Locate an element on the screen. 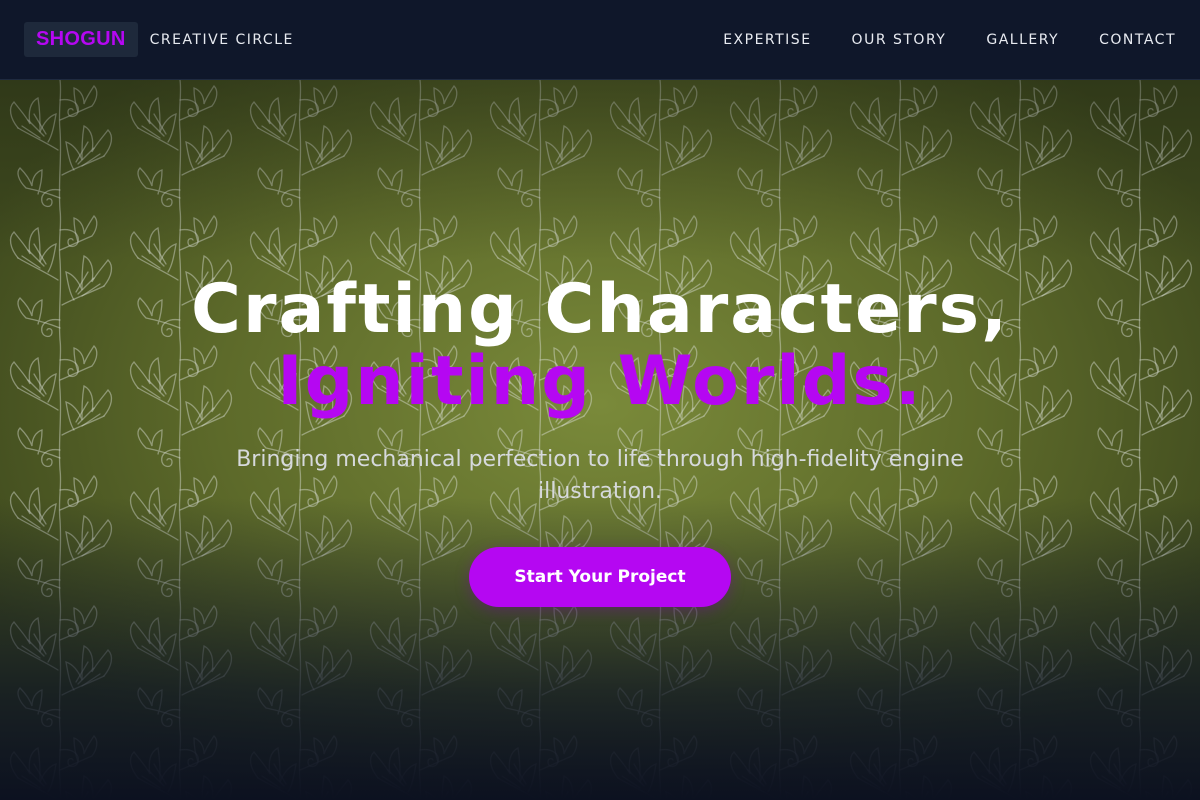  brand-tagline: CREATIVE CIRCLE is located at coordinates (221, 39).